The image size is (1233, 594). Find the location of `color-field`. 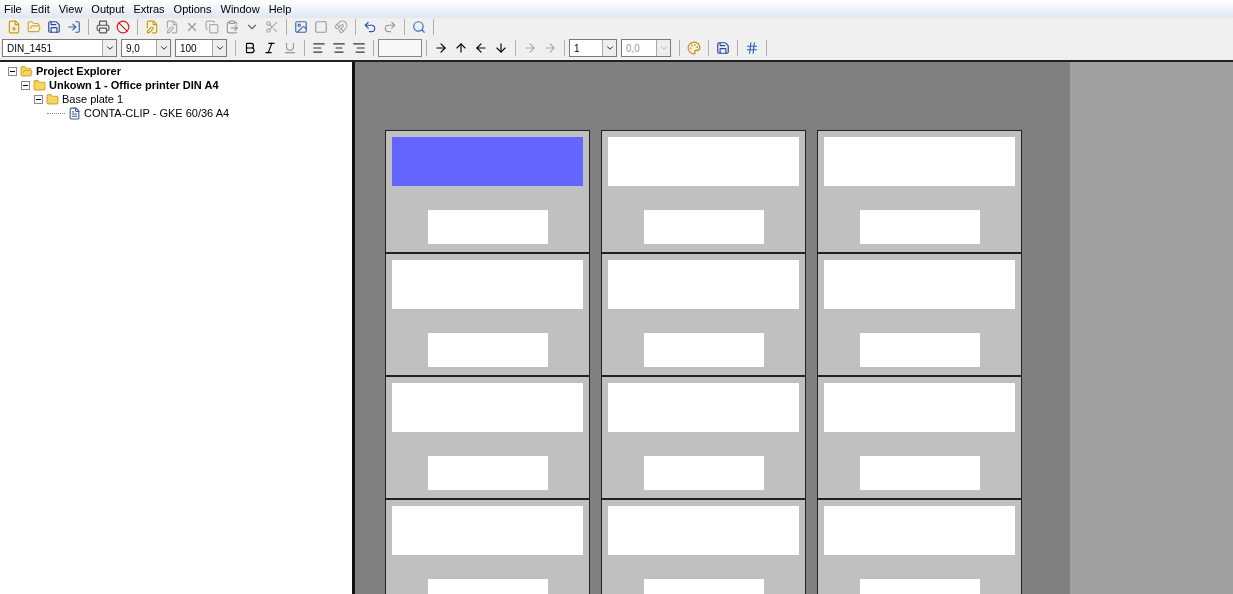

color-field is located at coordinates (400, 48).